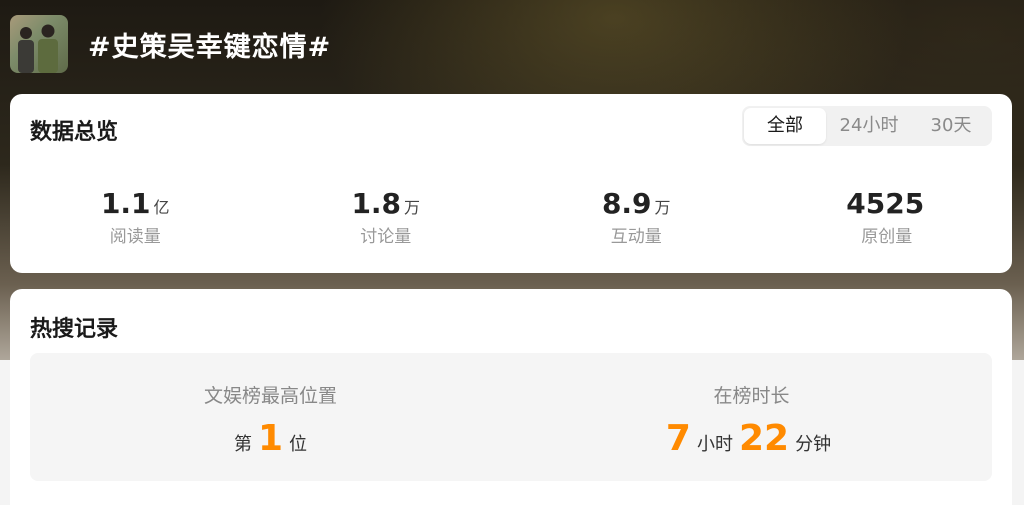 Image resolution: width=1024 pixels, height=505 pixels. I want to click on stat-interactions: 8.9 万 互动量, so click(636, 217).